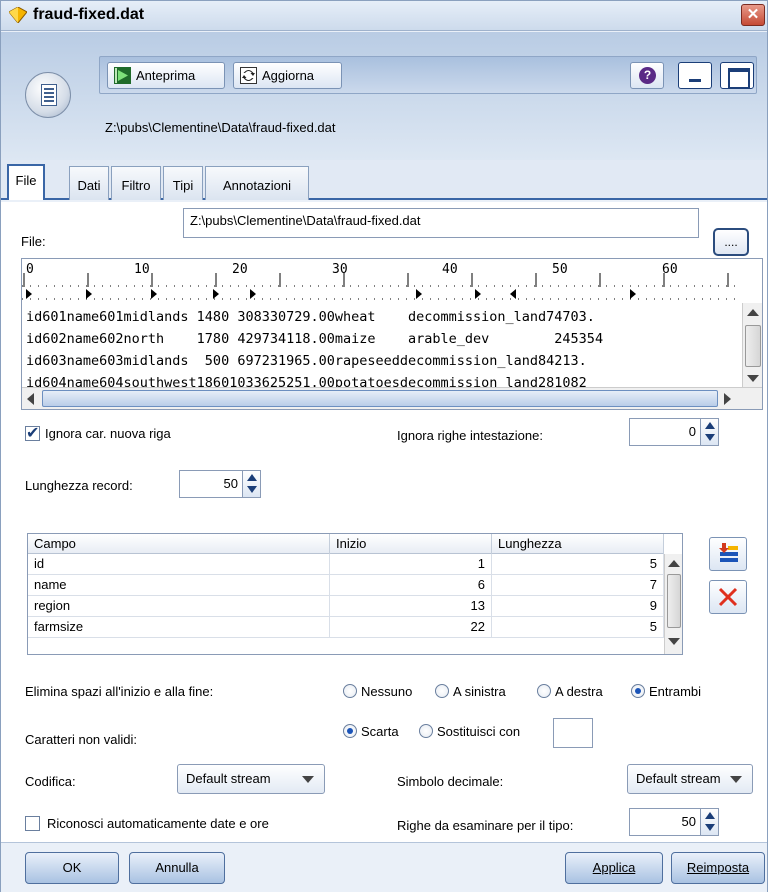 The height and width of the screenshot is (892, 768). What do you see at coordinates (411, 585) in the screenshot?
I see `cell-start: 6` at bounding box center [411, 585].